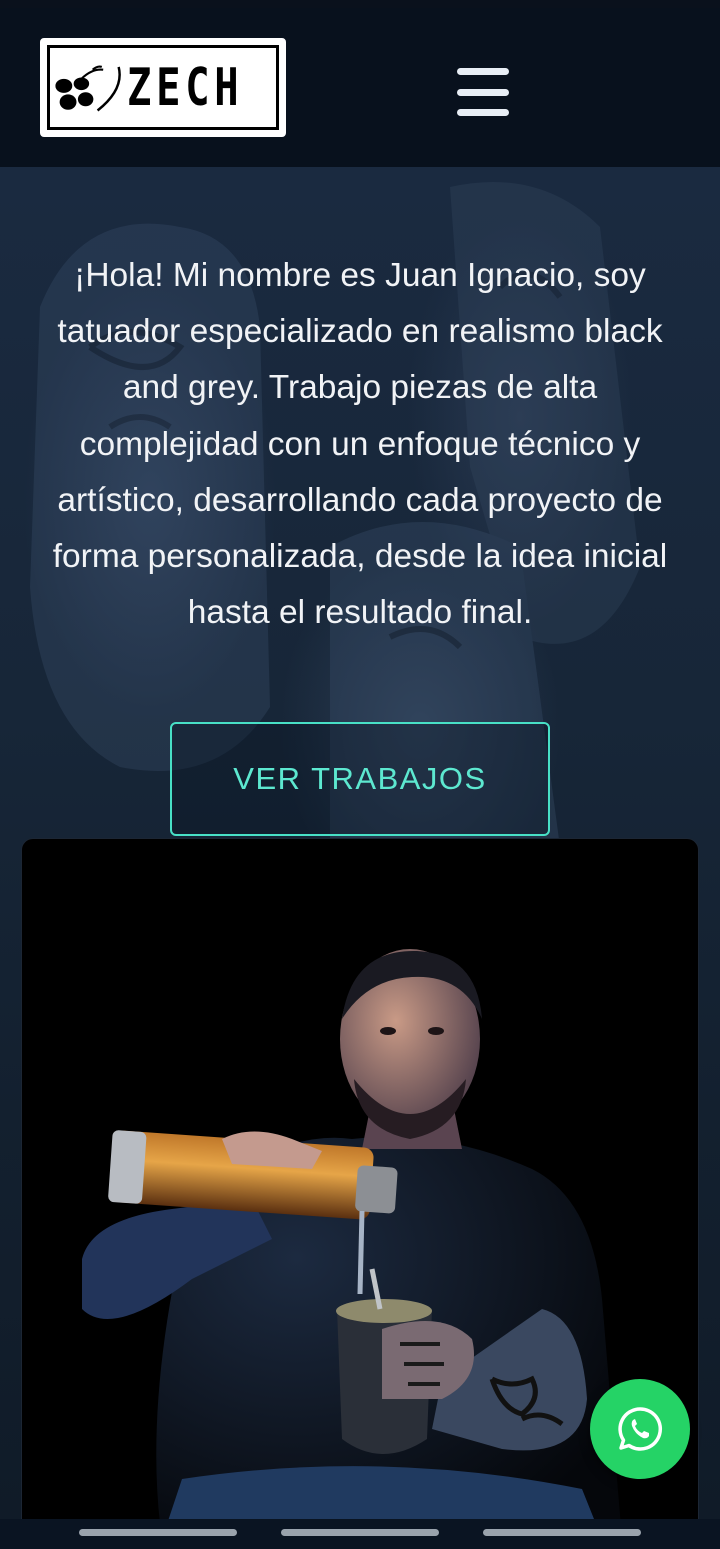 The height and width of the screenshot is (1549, 720). What do you see at coordinates (360, 87) in the screenshot?
I see `site-header: ZECH` at bounding box center [360, 87].